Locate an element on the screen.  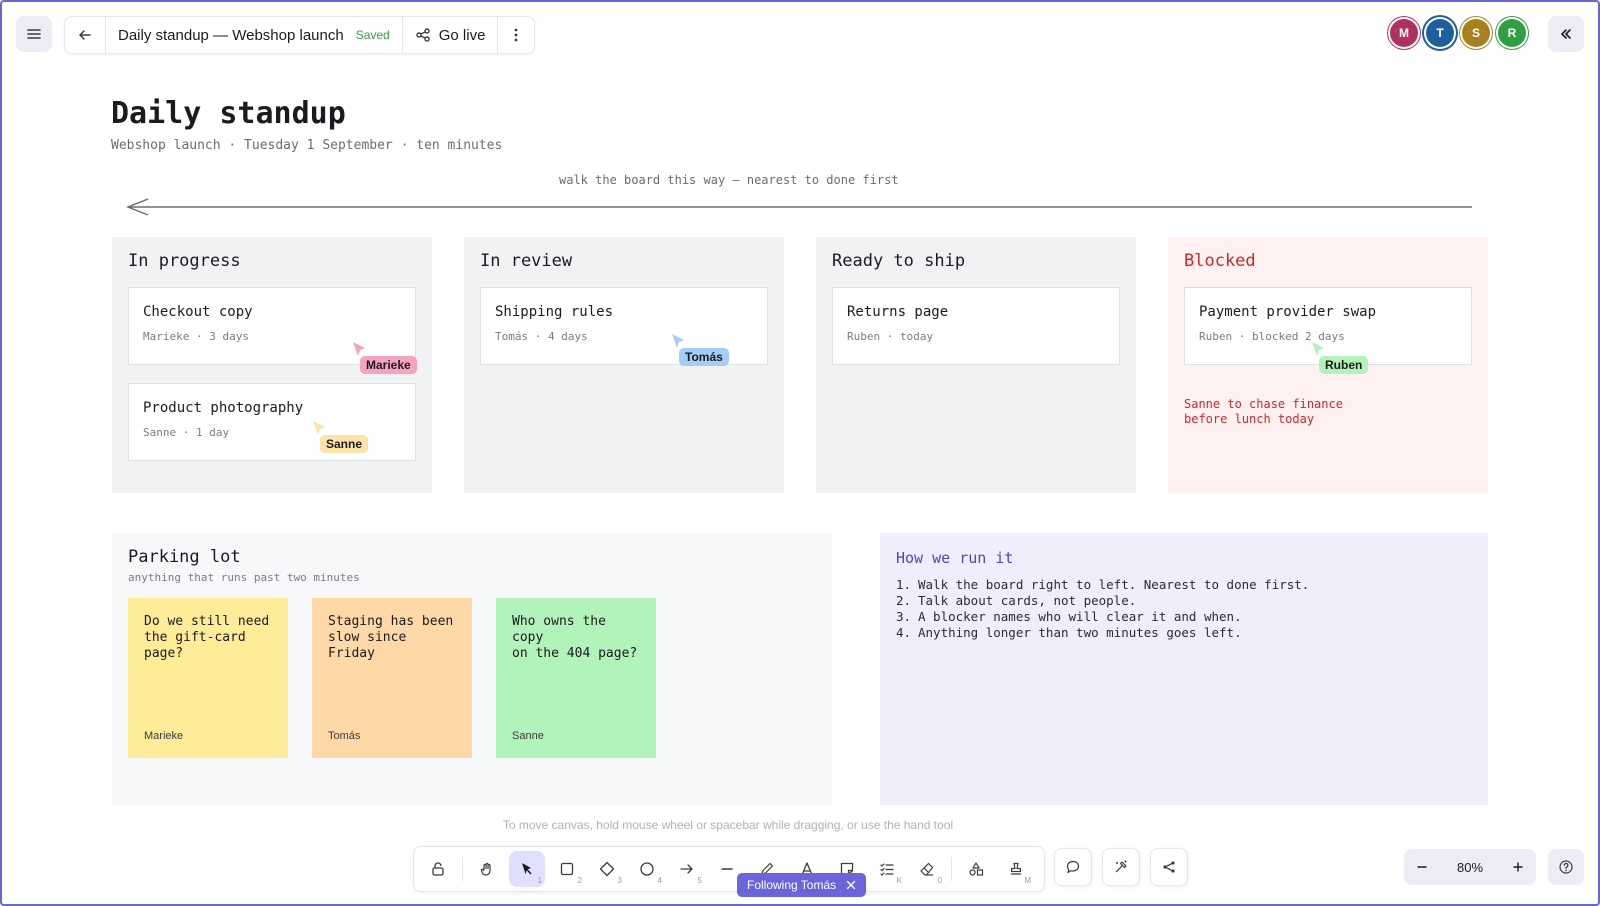
arrow-tool-button: 5 is located at coordinates (687, 869).